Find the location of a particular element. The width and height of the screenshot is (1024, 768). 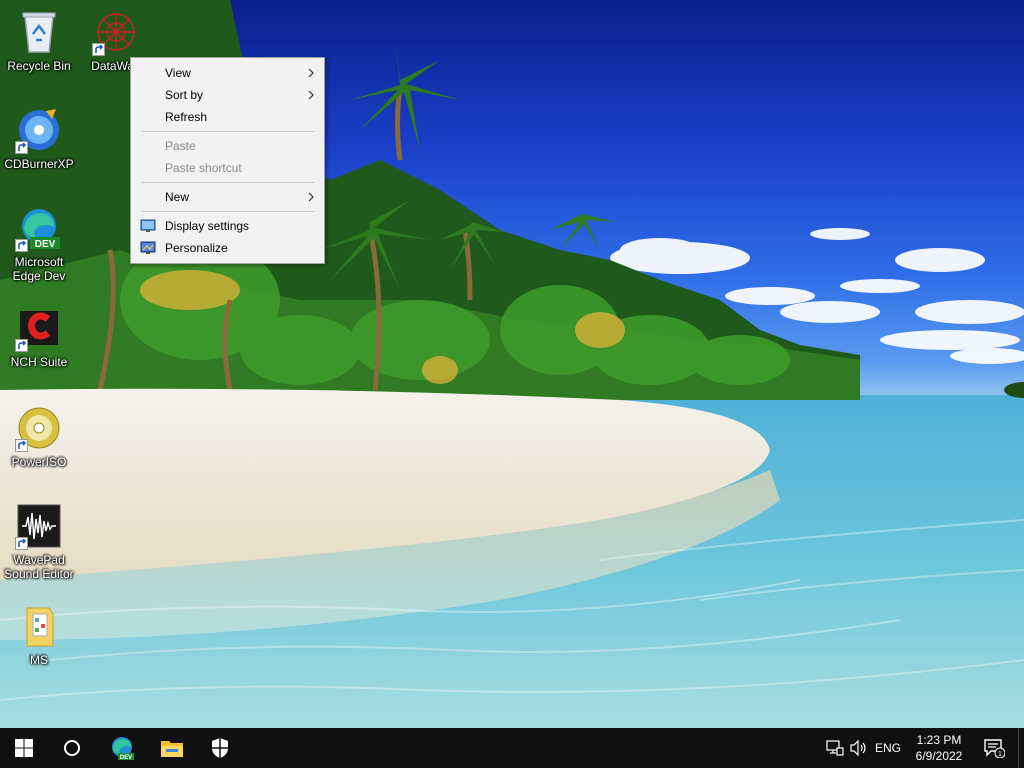

desktop-icon-ms-folder: MS is located at coordinates (39, 634).